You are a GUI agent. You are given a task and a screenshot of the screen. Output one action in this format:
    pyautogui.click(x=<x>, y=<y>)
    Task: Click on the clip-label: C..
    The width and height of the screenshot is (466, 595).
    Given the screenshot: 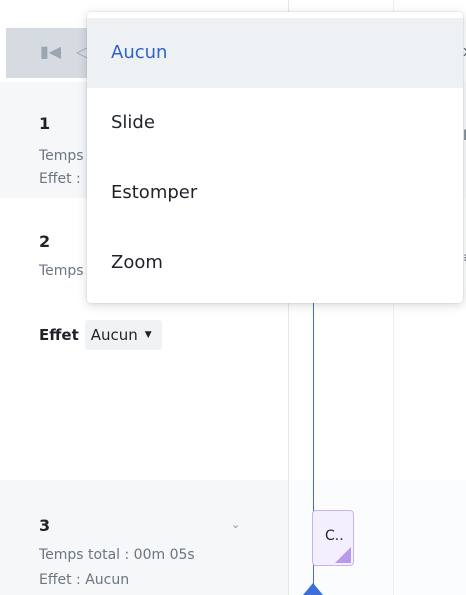 What is the action you would take?
    pyautogui.click(x=334, y=536)
    